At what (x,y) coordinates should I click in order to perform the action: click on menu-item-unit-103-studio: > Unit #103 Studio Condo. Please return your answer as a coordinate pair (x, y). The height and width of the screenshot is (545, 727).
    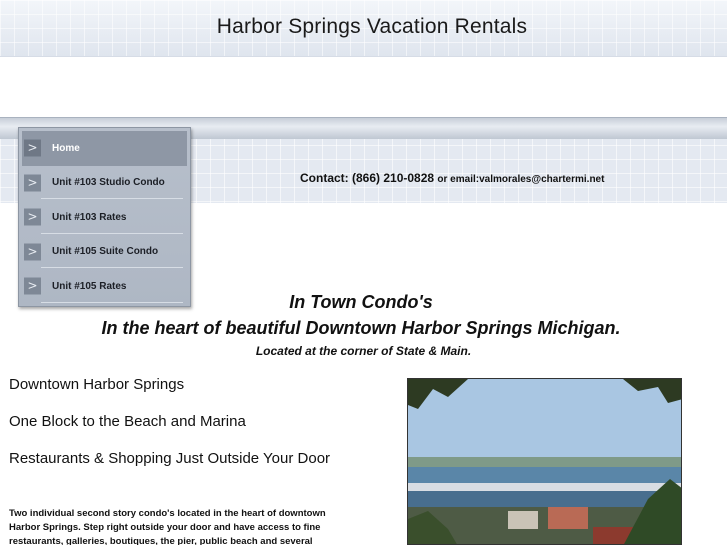
    Looking at the image, I should click on (104, 183).